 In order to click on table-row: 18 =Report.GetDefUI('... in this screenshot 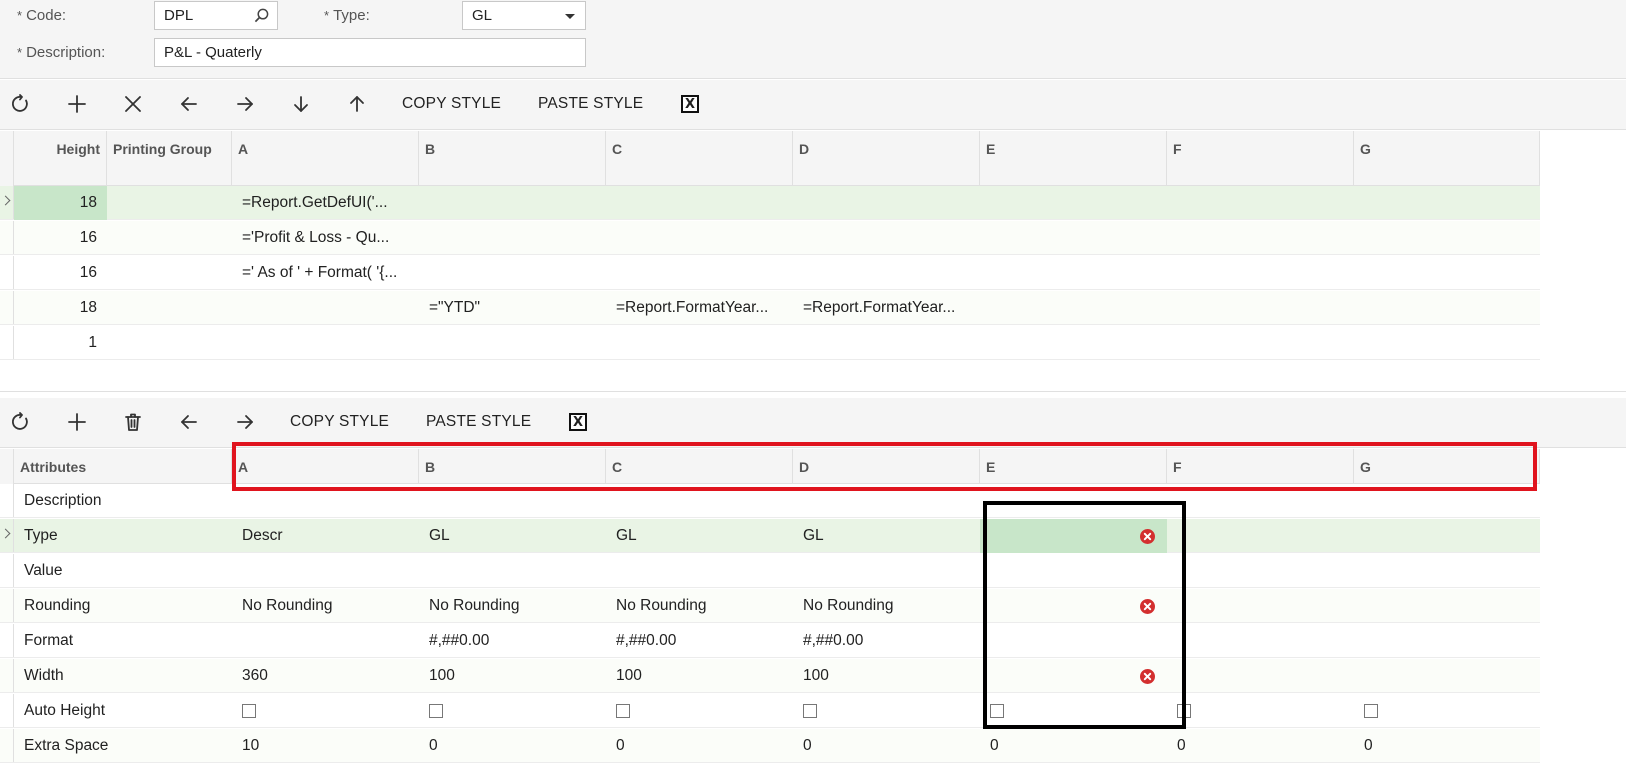, I will do `click(770, 203)`.